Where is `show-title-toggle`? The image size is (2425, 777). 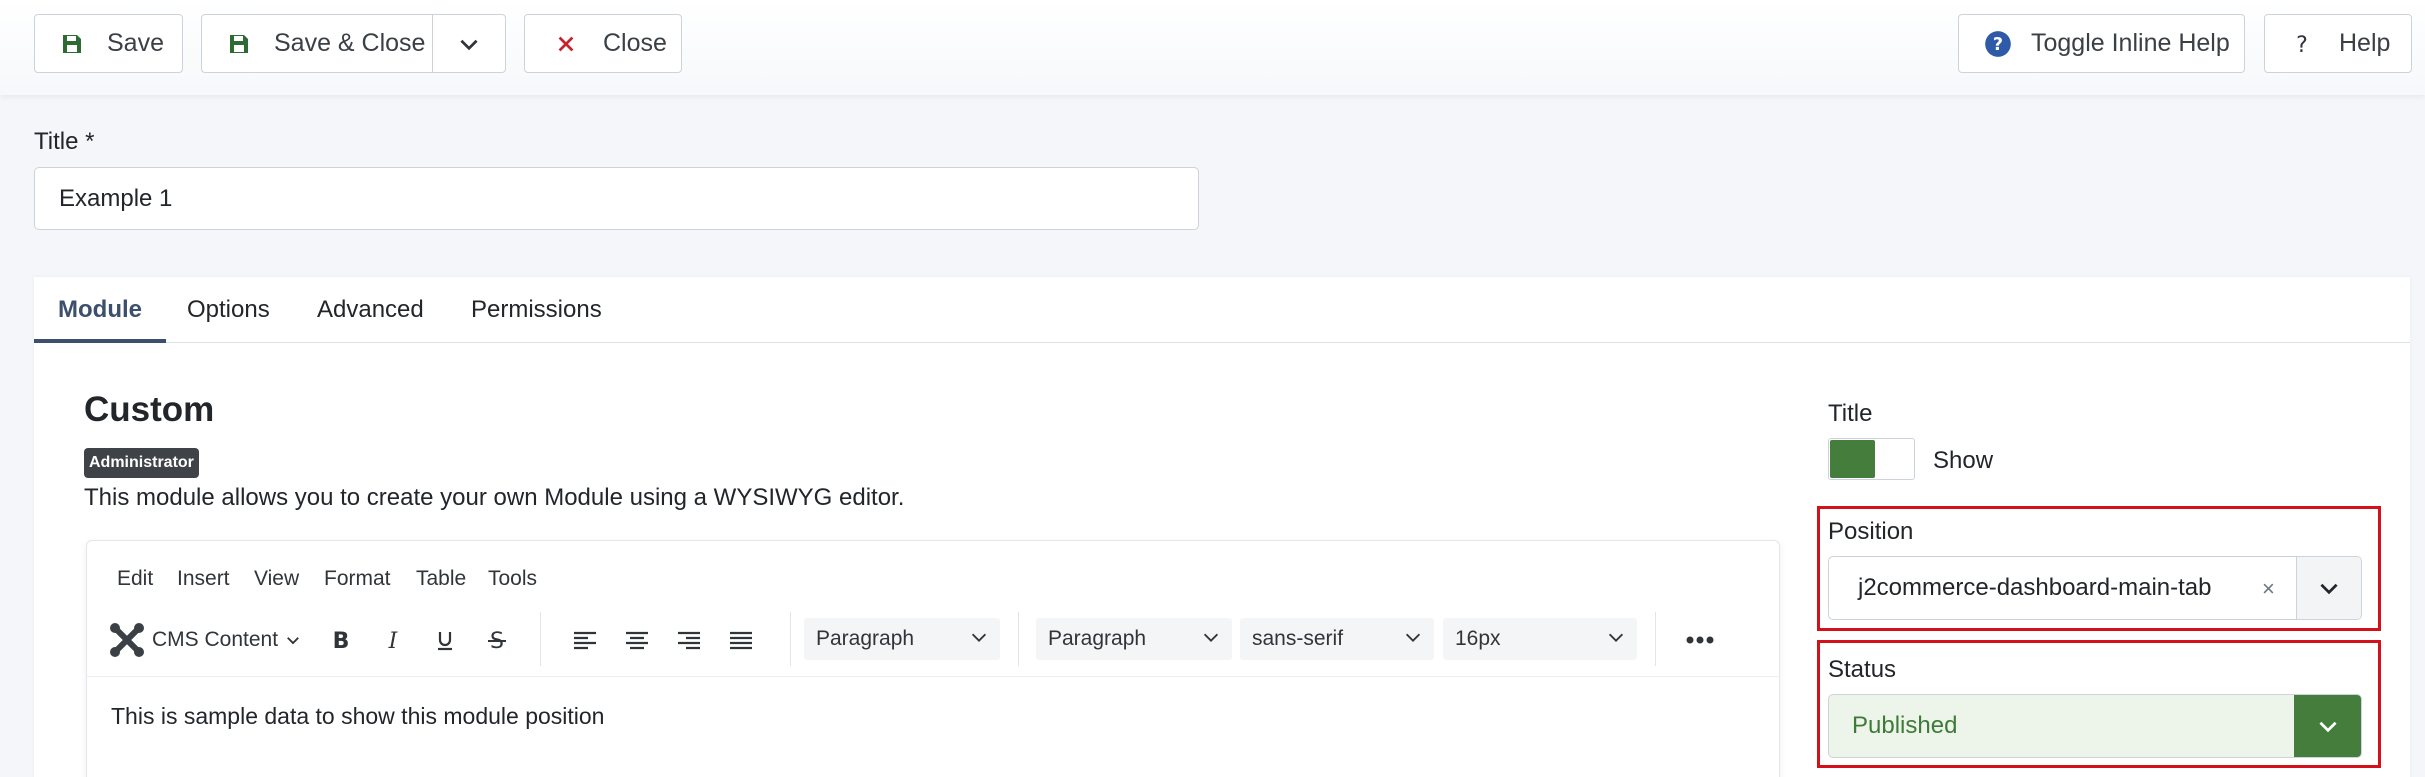
show-title-toggle is located at coordinates (1871, 459).